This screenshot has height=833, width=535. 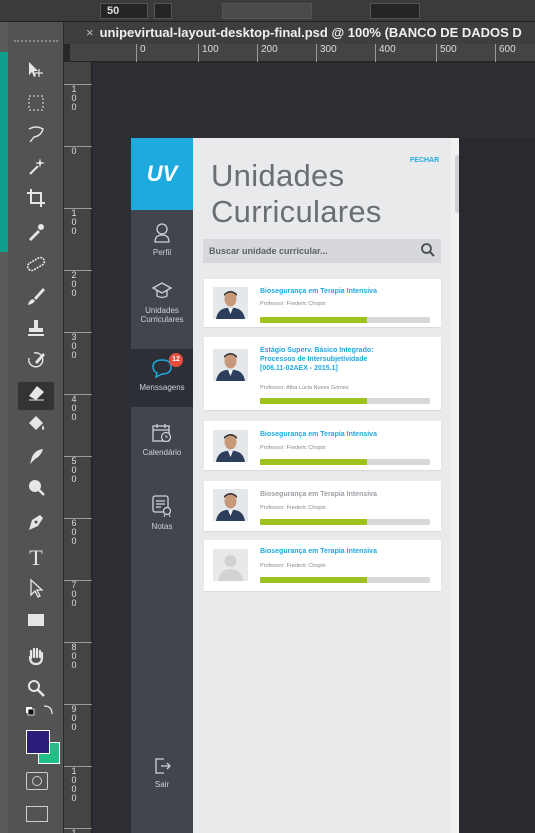 What do you see at coordinates (267, 11) in the screenshot?
I see `option-dropdown` at bounding box center [267, 11].